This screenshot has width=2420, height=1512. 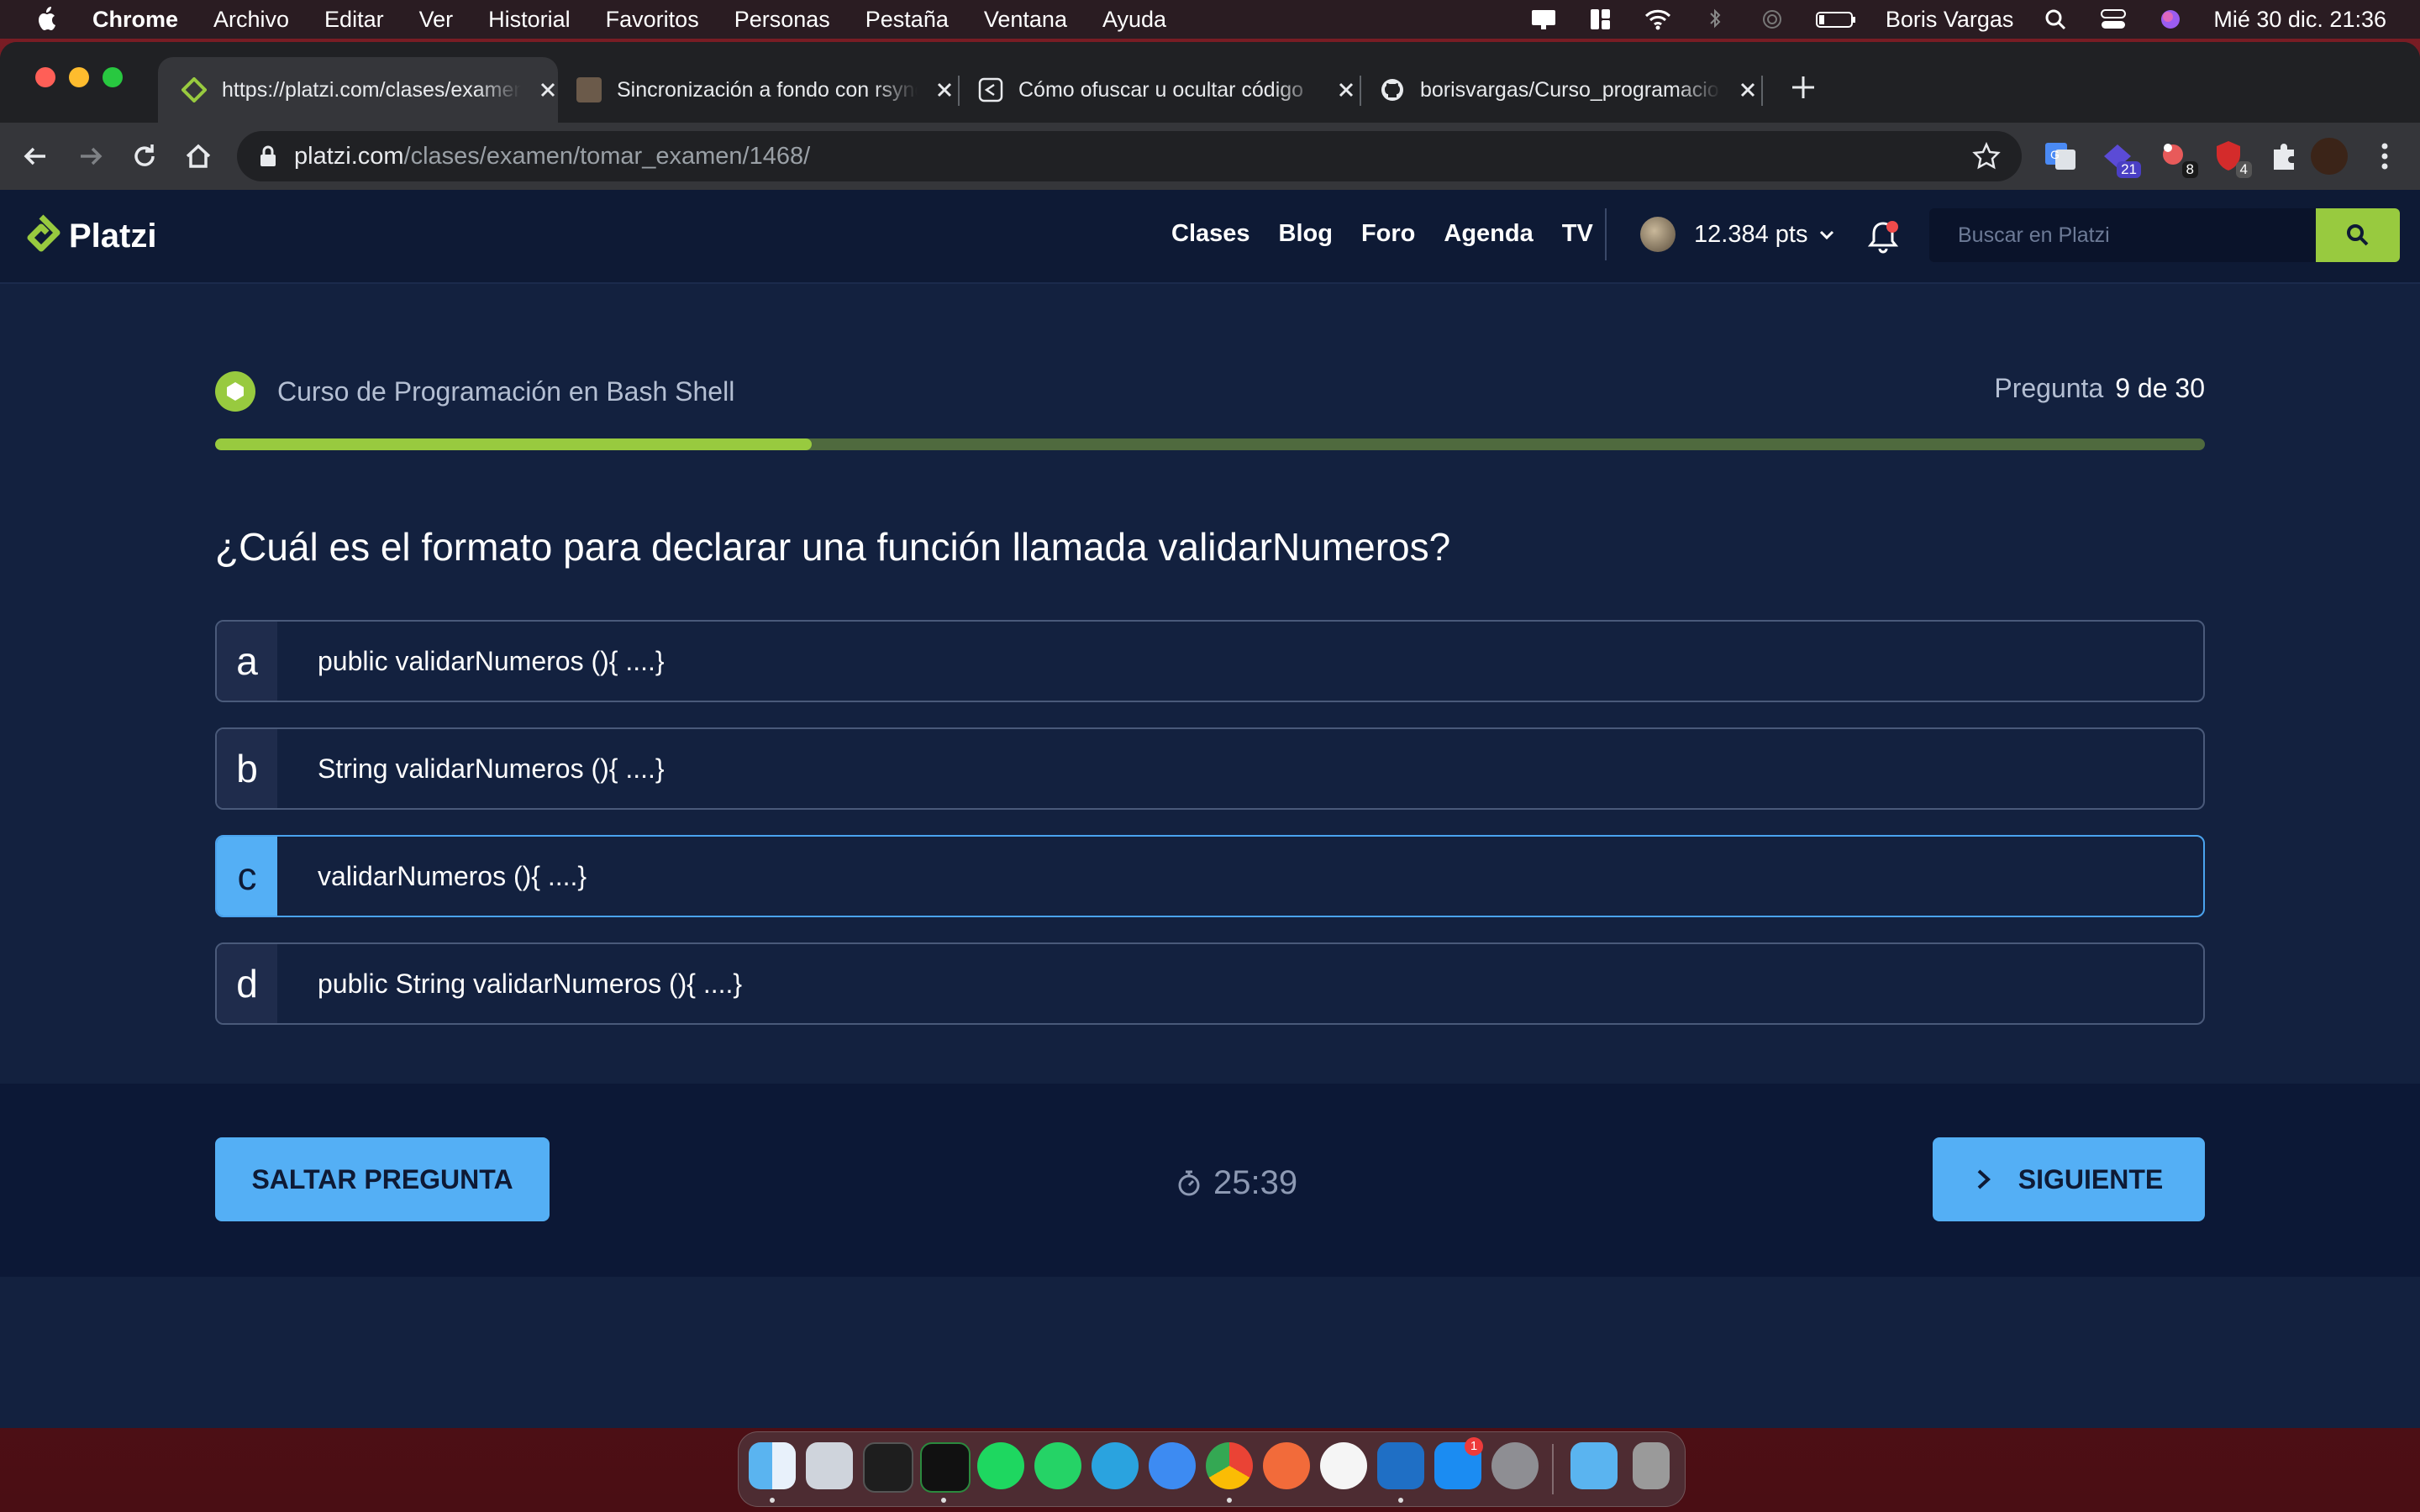 I want to click on next-label: SIGUIENTE, so click(x=2091, y=1178).